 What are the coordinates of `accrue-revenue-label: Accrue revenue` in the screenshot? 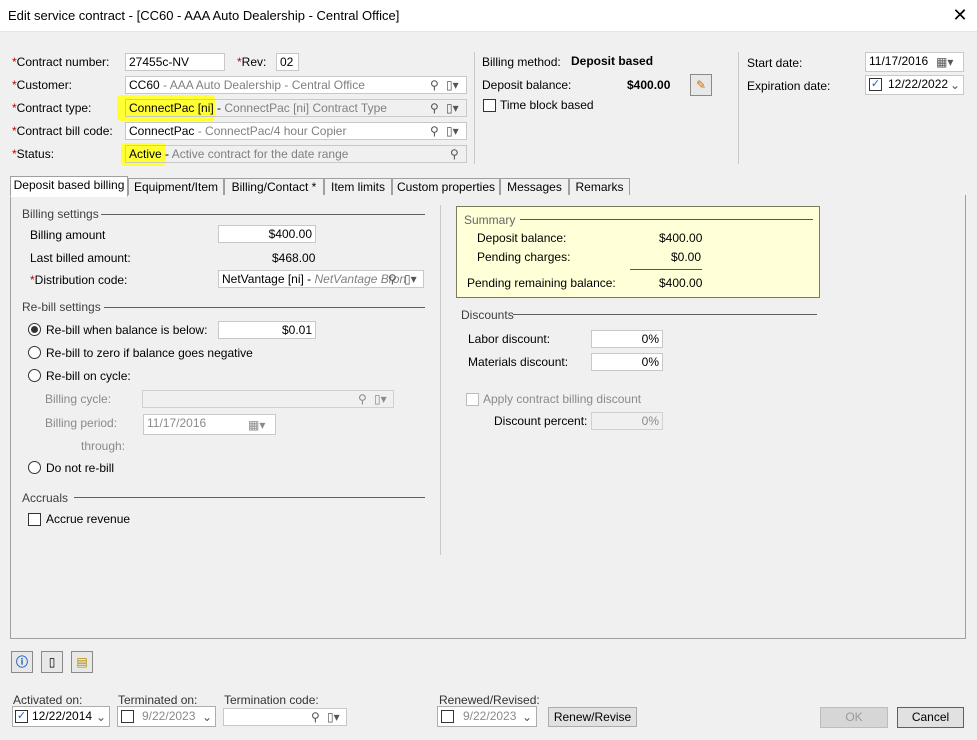 It's located at (88, 519).